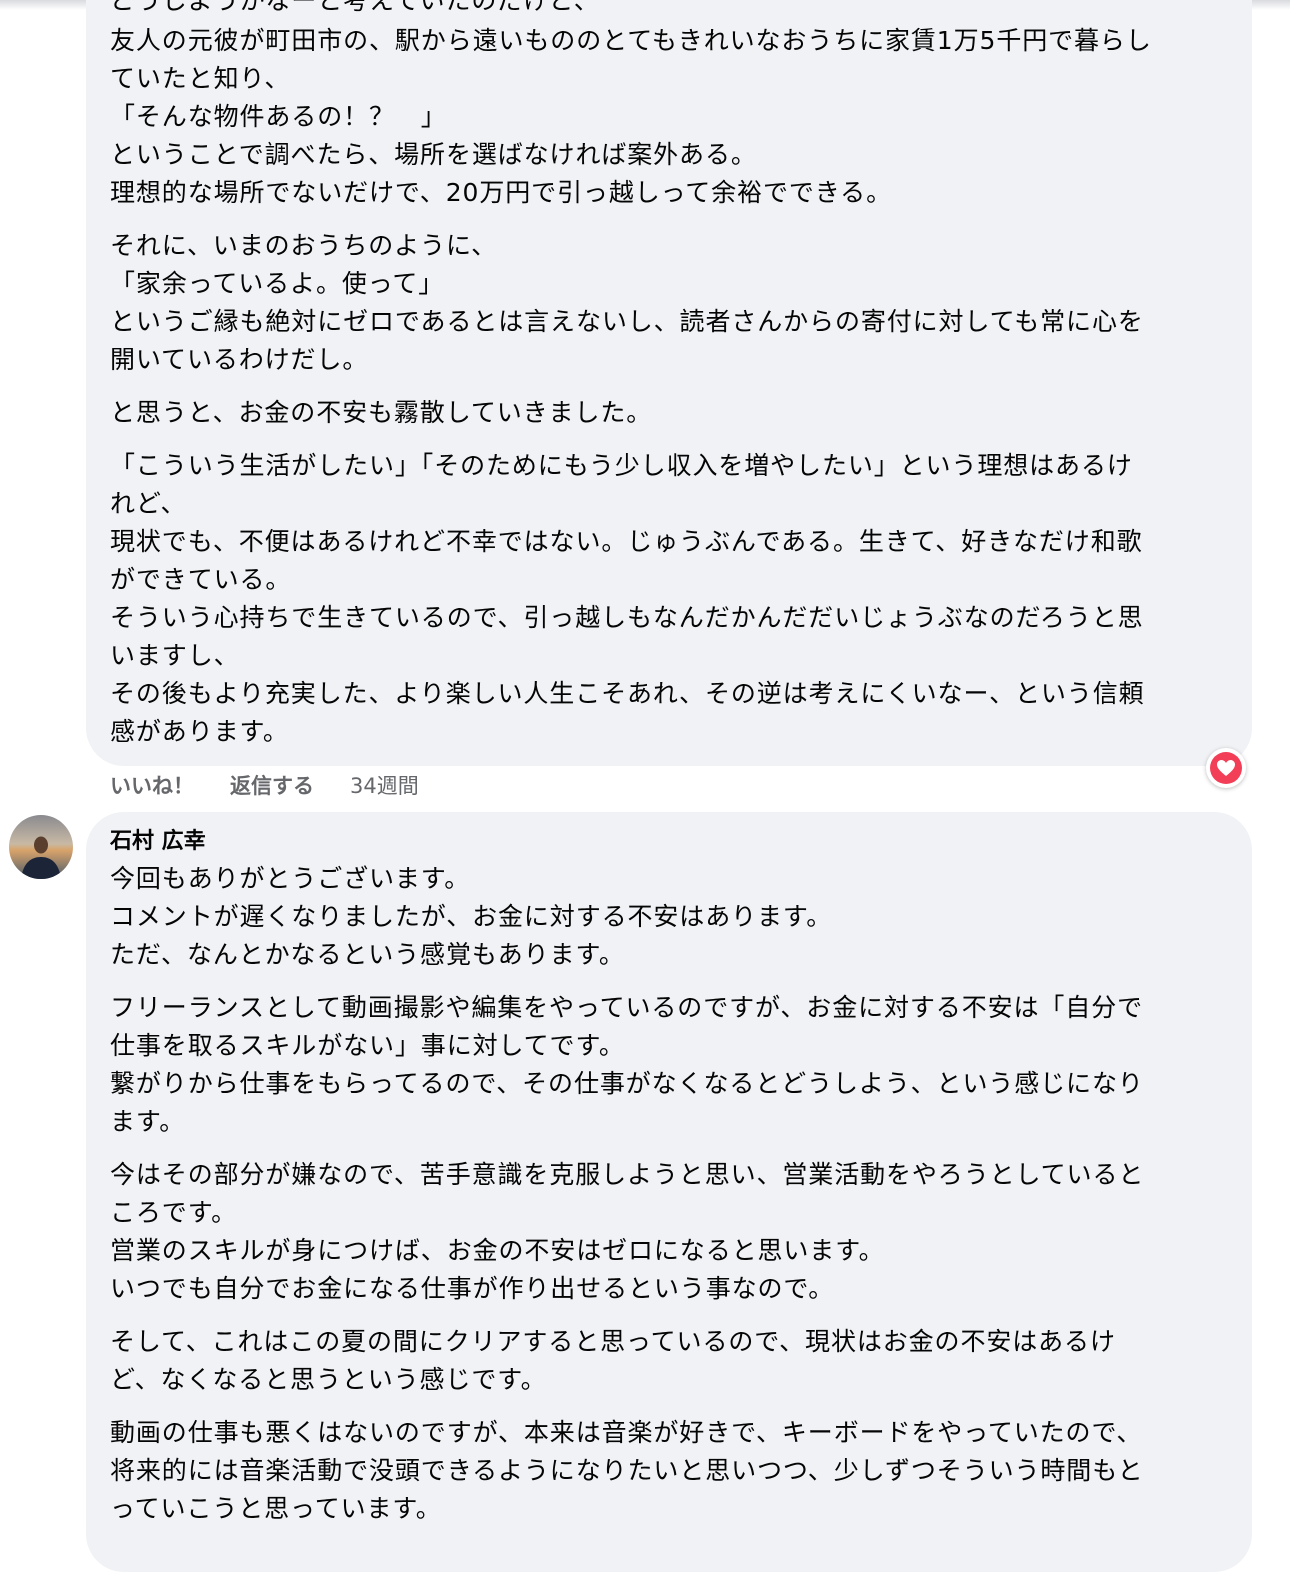 The width and height of the screenshot is (1290, 1572). Describe the element at coordinates (148, 1121) in the screenshot. I see `comment-line: ます。` at that location.